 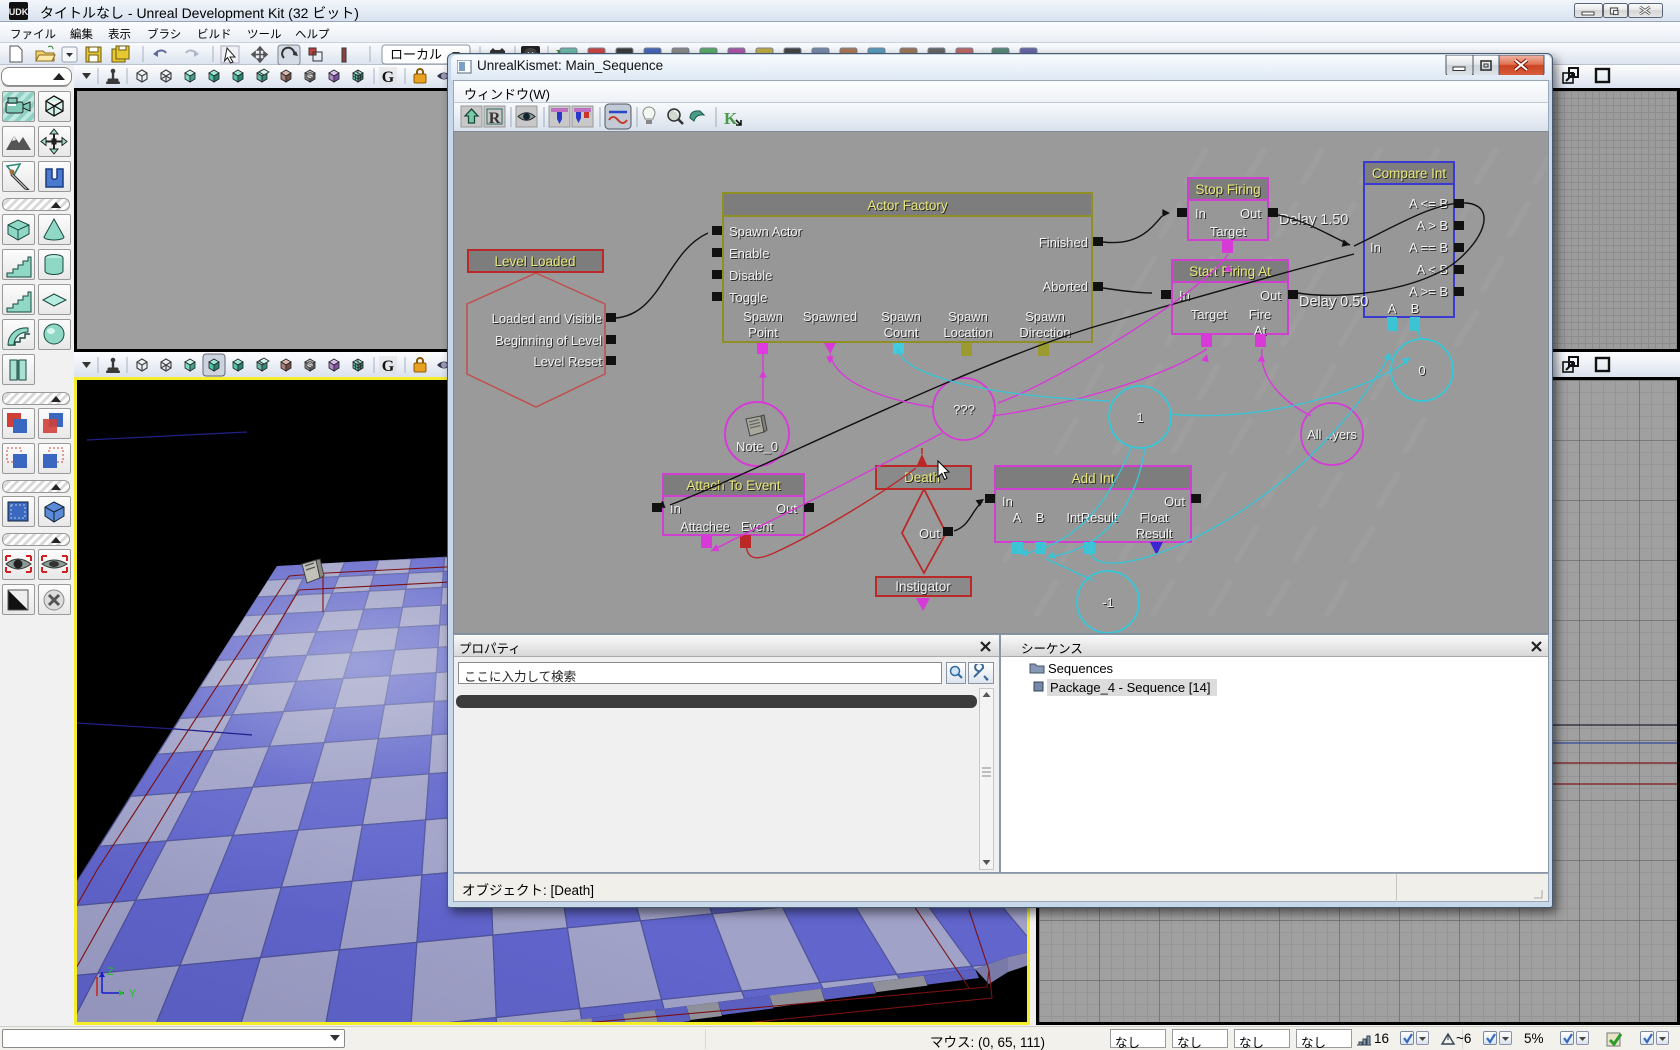 What do you see at coordinates (1063, 242) in the screenshot?
I see `svg-text: Finished` at bounding box center [1063, 242].